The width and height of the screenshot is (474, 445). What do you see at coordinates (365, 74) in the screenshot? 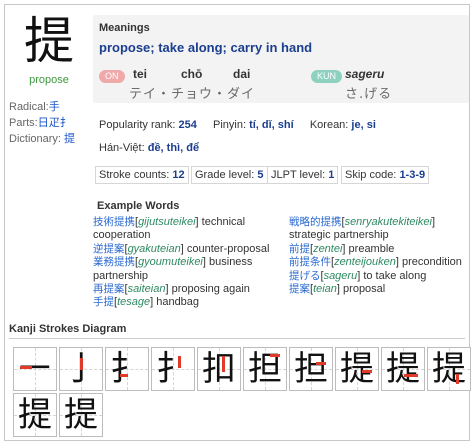
I see `kun-reading-romaji: sageru` at bounding box center [365, 74].